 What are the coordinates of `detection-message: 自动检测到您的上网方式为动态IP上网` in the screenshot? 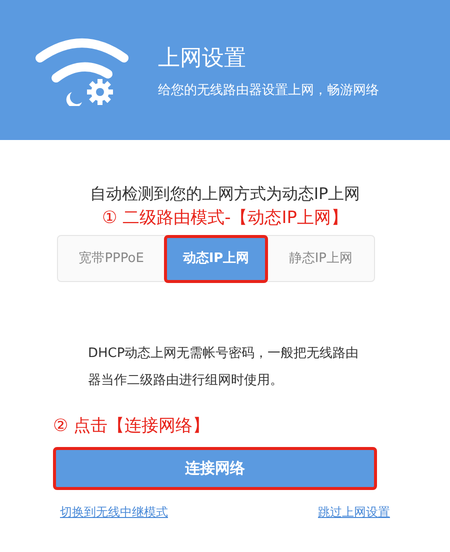 It's located at (225, 194).